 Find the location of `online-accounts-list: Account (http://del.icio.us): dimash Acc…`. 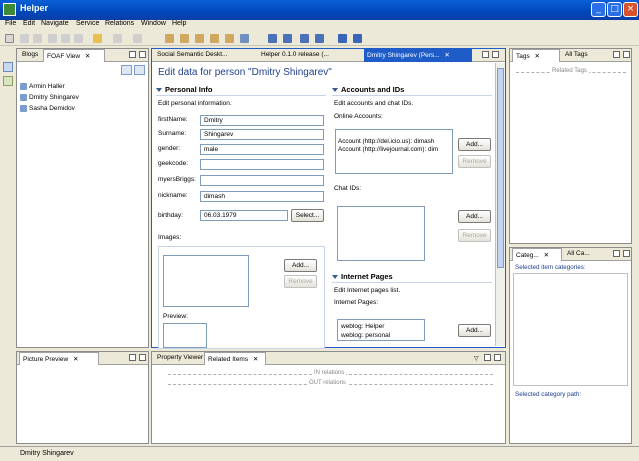

online-accounts-list: Account (http://del.icio.us): dimash Acc… is located at coordinates (394, 151).